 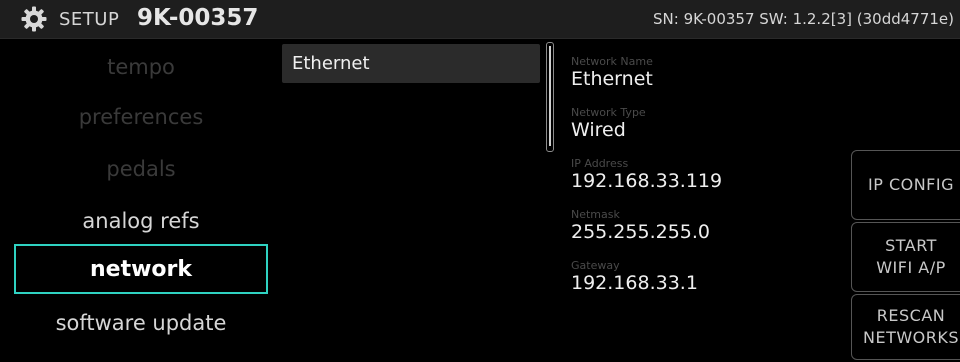 I want to click on netmask-field: Netmask 255.255.255.0, so click(x=706, y=234).